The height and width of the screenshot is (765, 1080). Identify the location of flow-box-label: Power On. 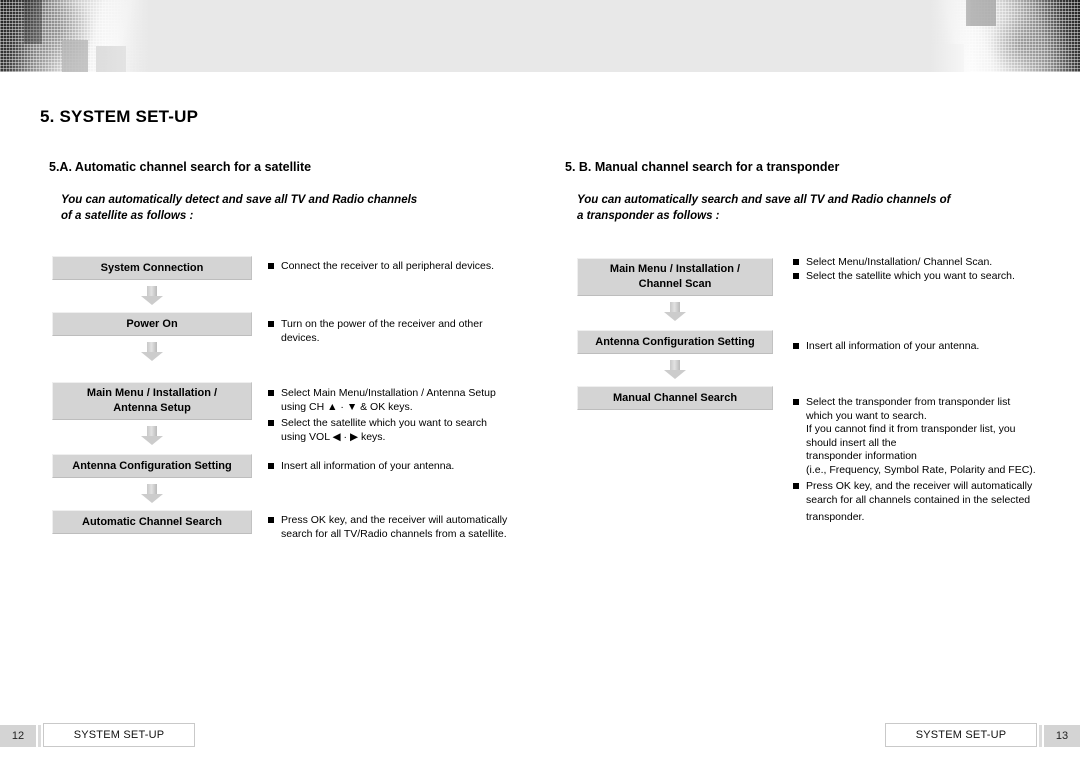
(152, 323).